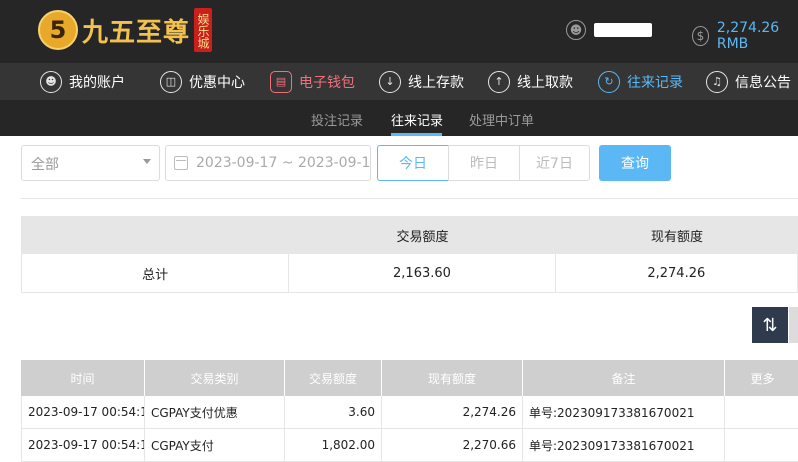  I want to click on nav-withdraw: ↑ 线上取款, so click(530, 81).